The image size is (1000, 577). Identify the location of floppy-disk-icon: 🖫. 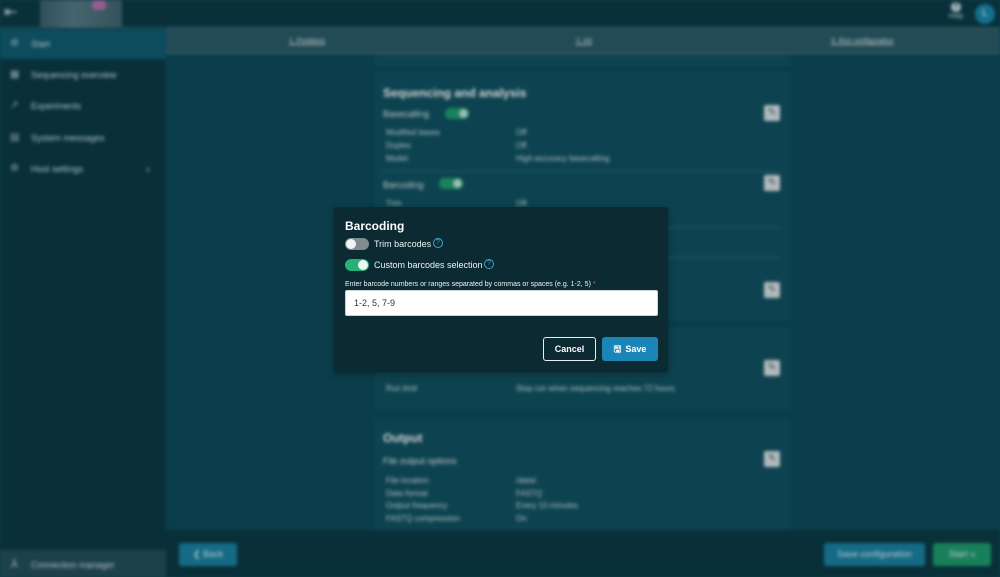
(617, 349).